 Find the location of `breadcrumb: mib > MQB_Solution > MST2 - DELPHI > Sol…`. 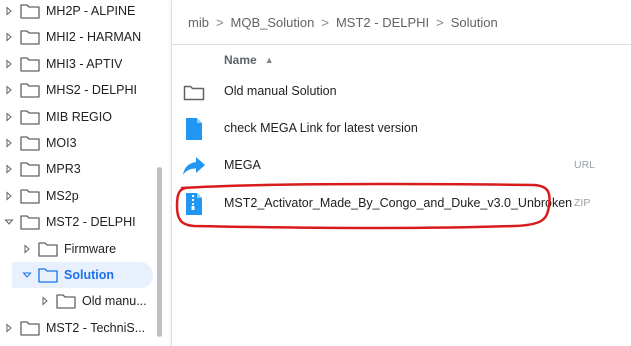

breadcrumb: mib > MQB_Solution > MST2 - DELPHI > Sol… is located at coordinates (343, 22).